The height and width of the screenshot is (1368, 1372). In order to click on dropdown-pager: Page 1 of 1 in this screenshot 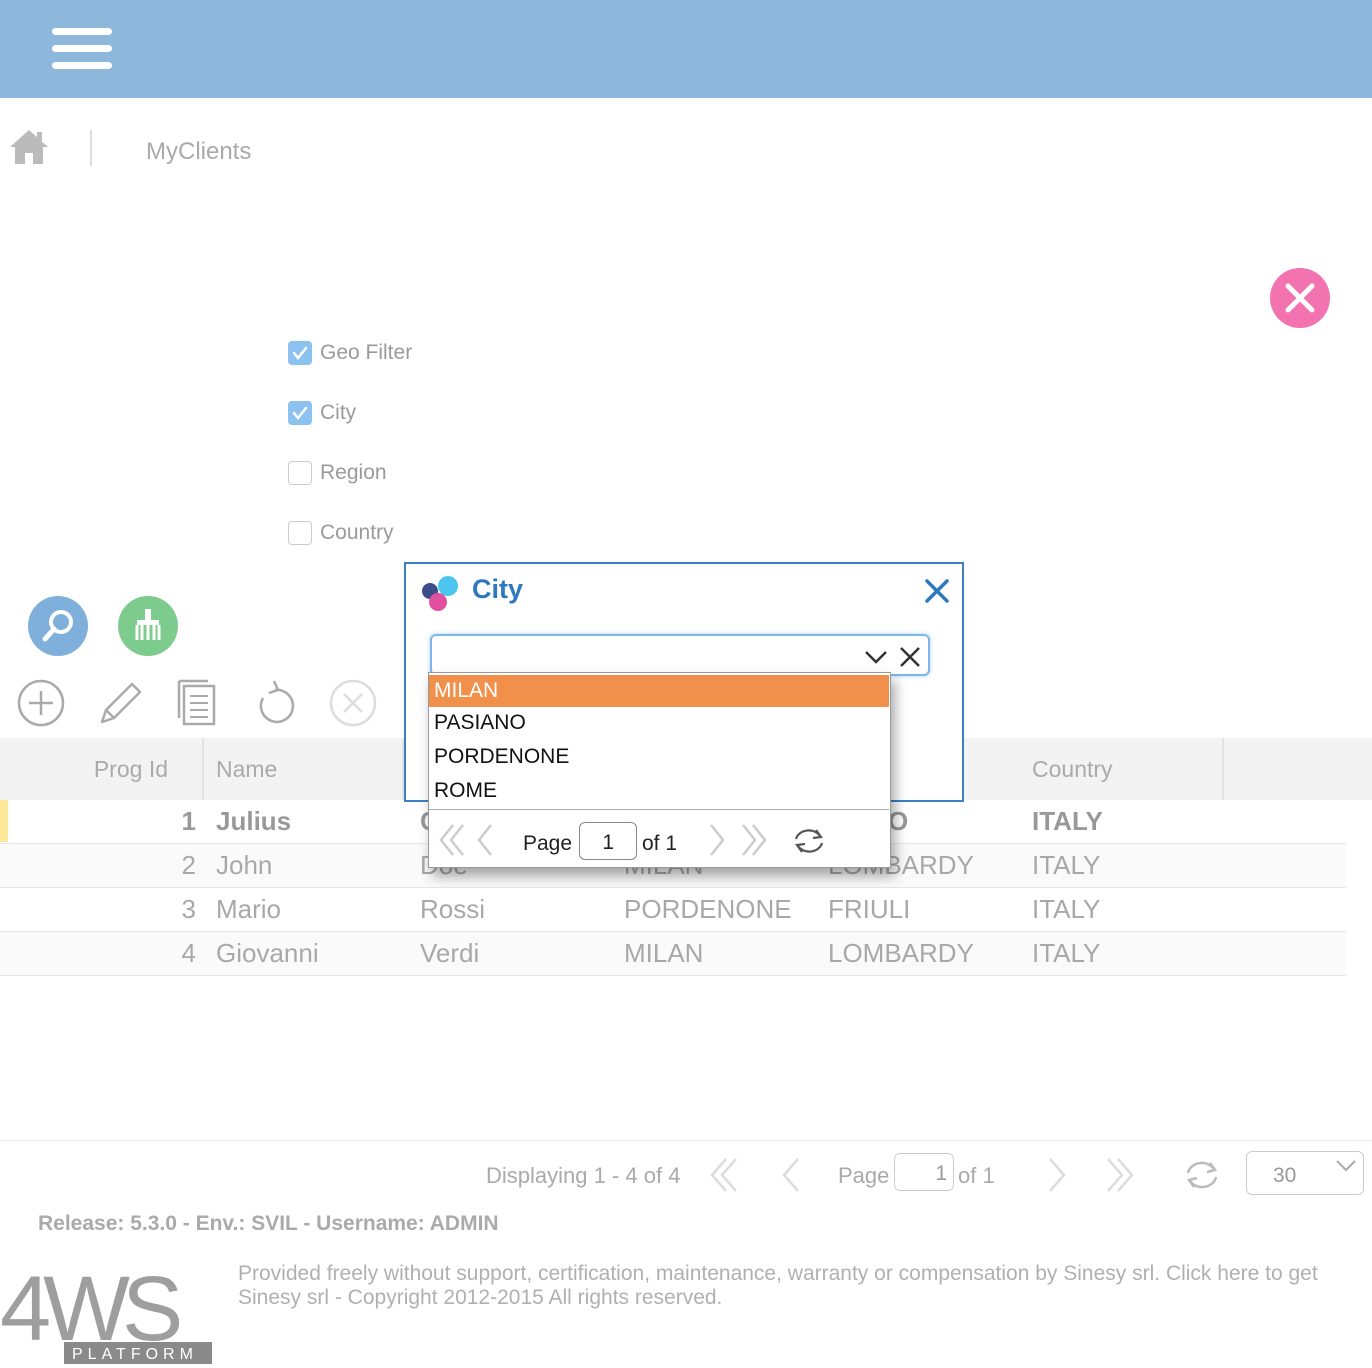, I will do `click(659, 838)`.